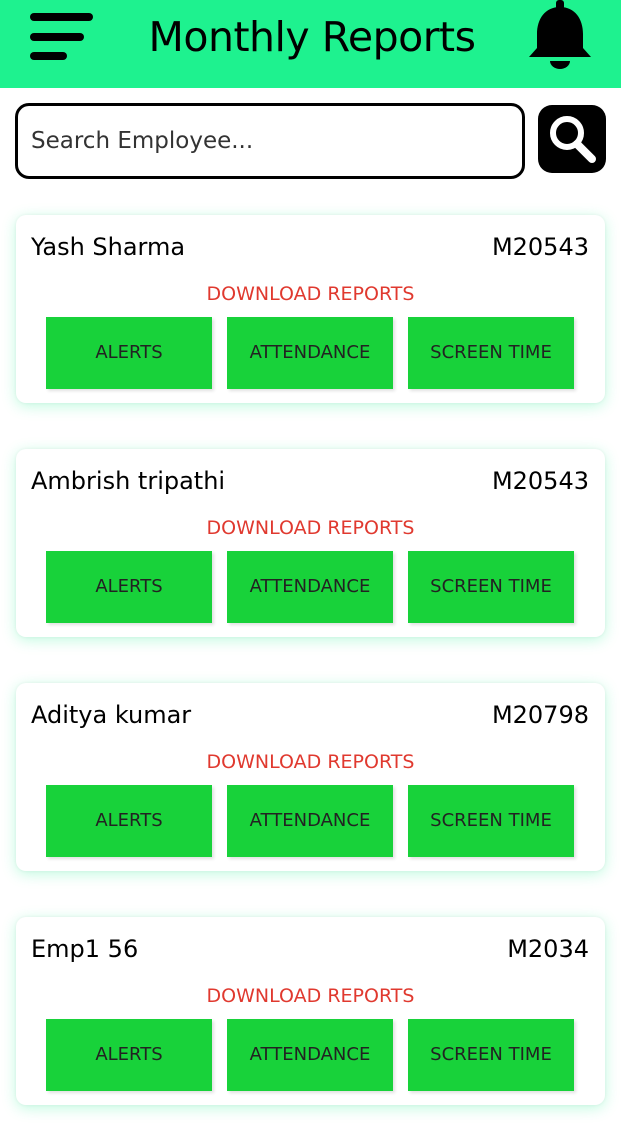  I want to click on employee-name: Ambrish tripathi, so click(128, 481).